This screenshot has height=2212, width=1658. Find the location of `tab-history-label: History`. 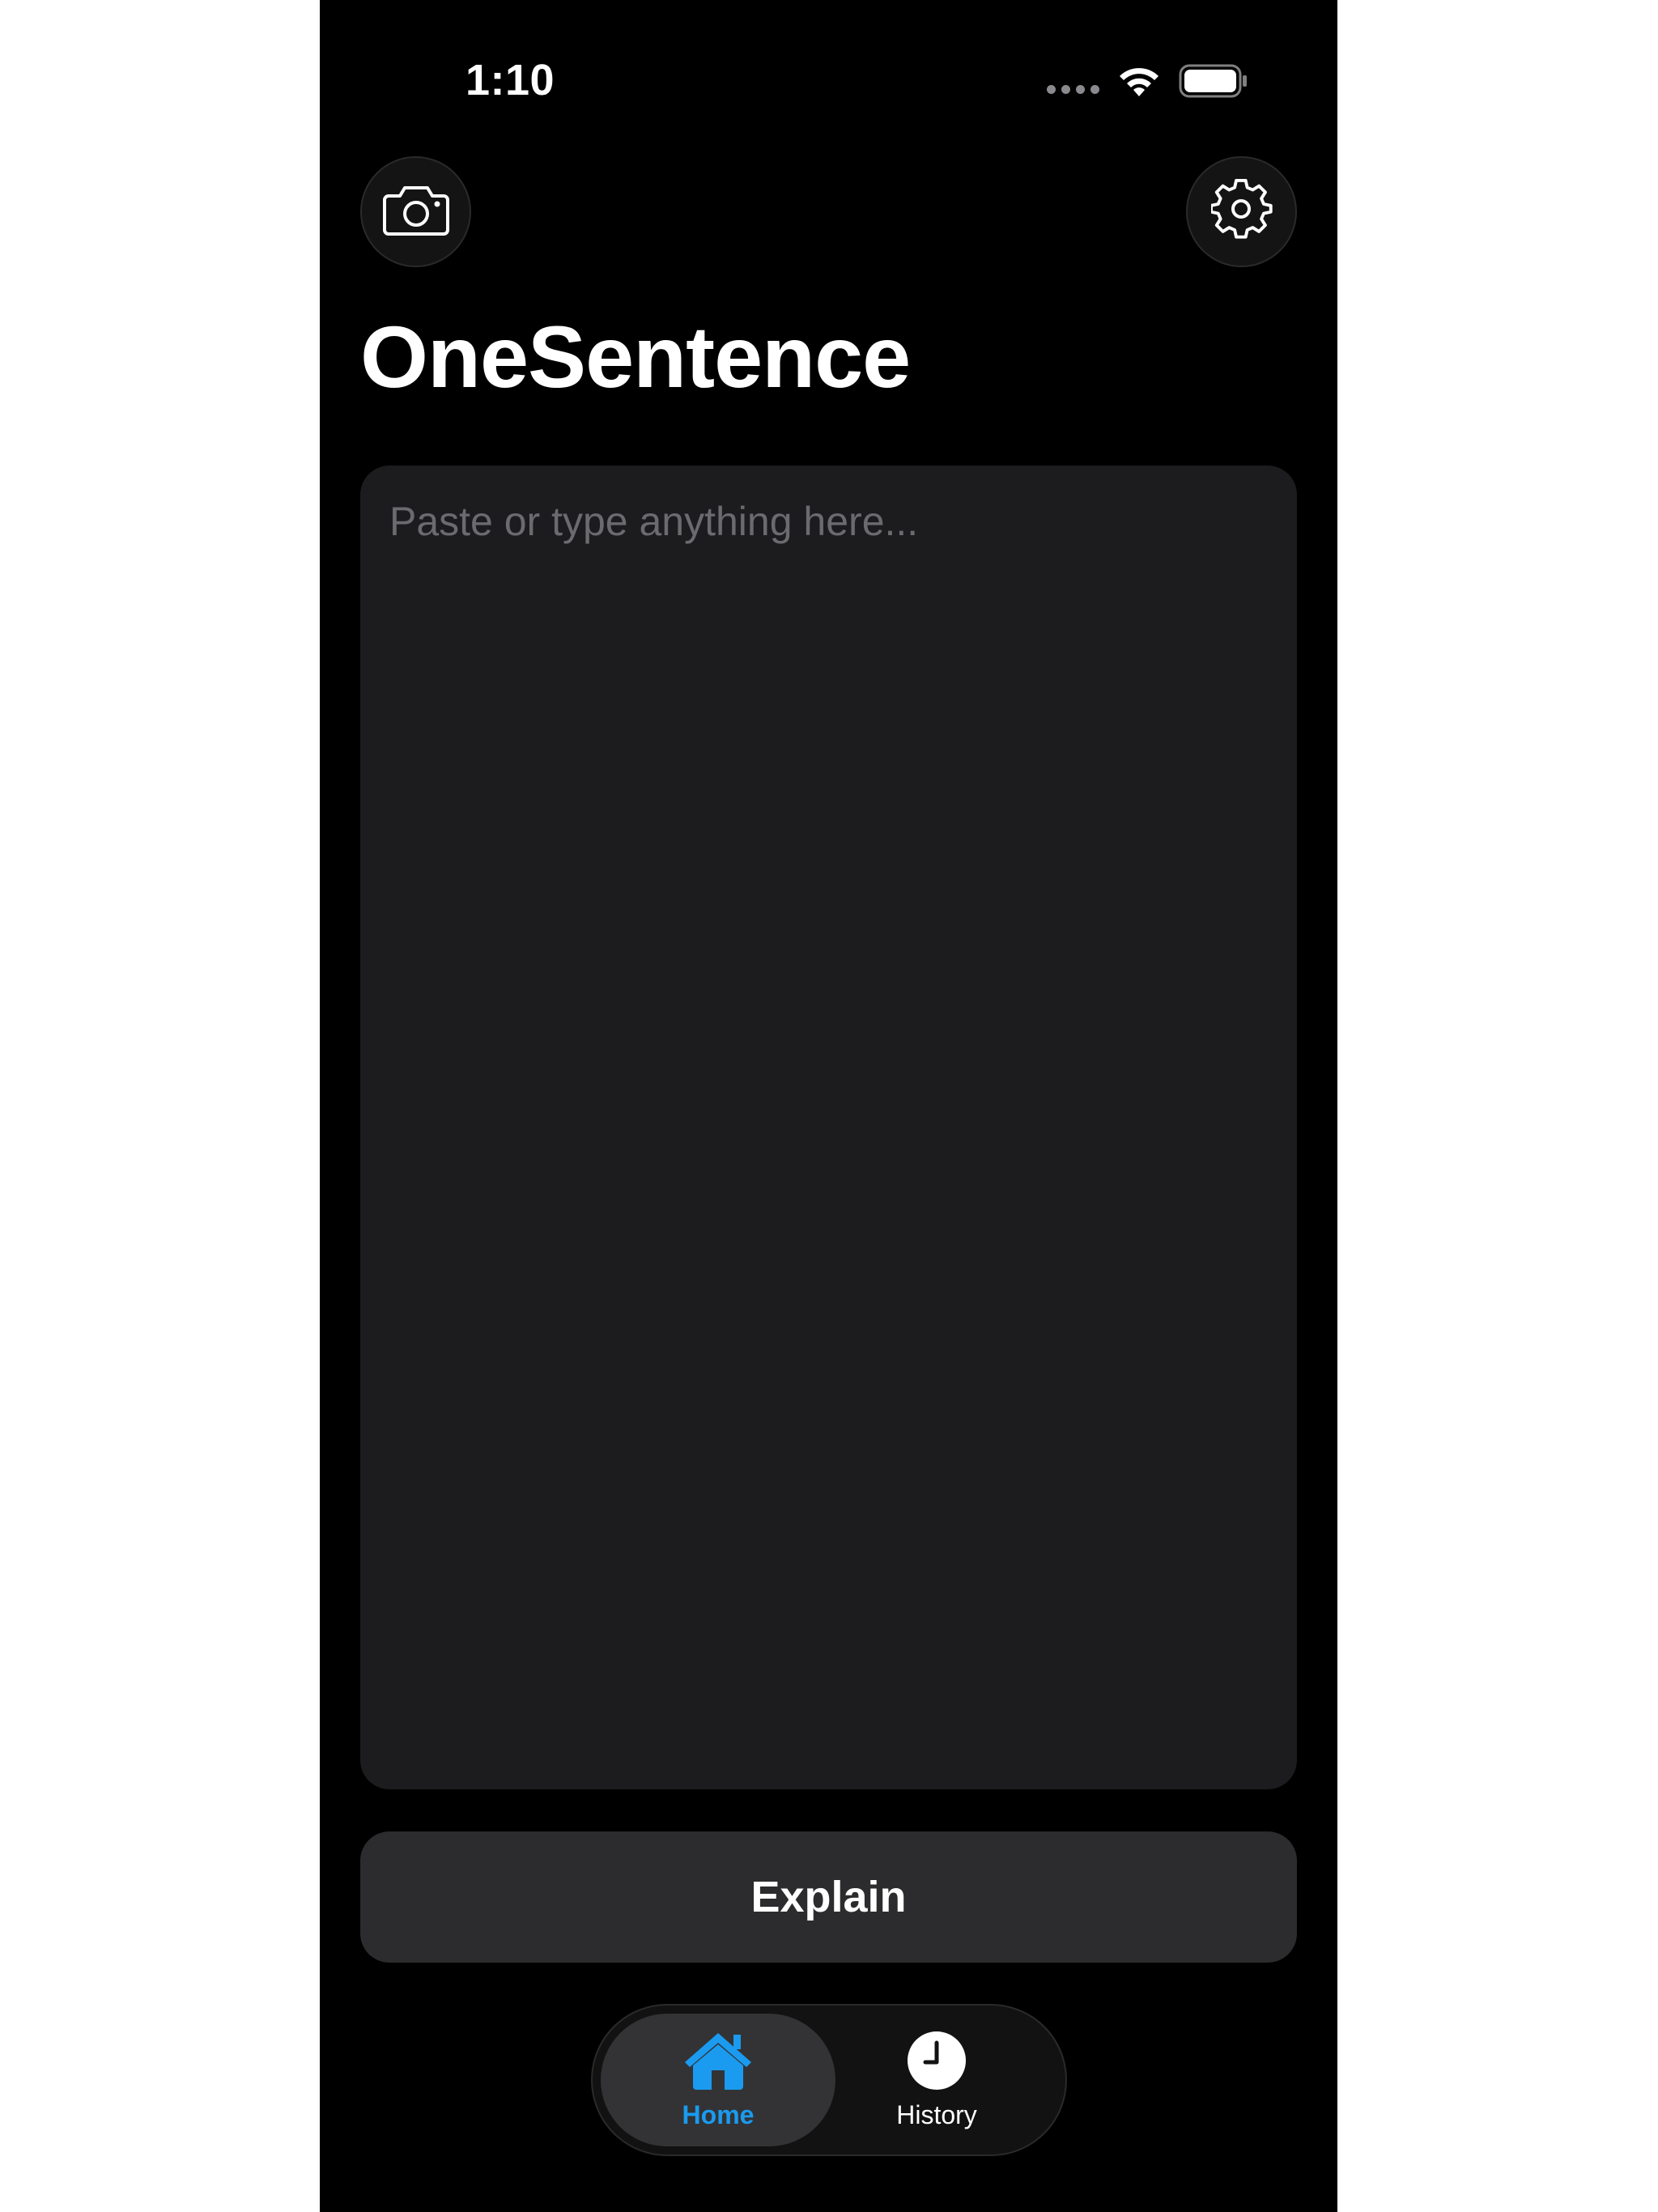

tab-history-label: History is located at coordinates (936, 2115).